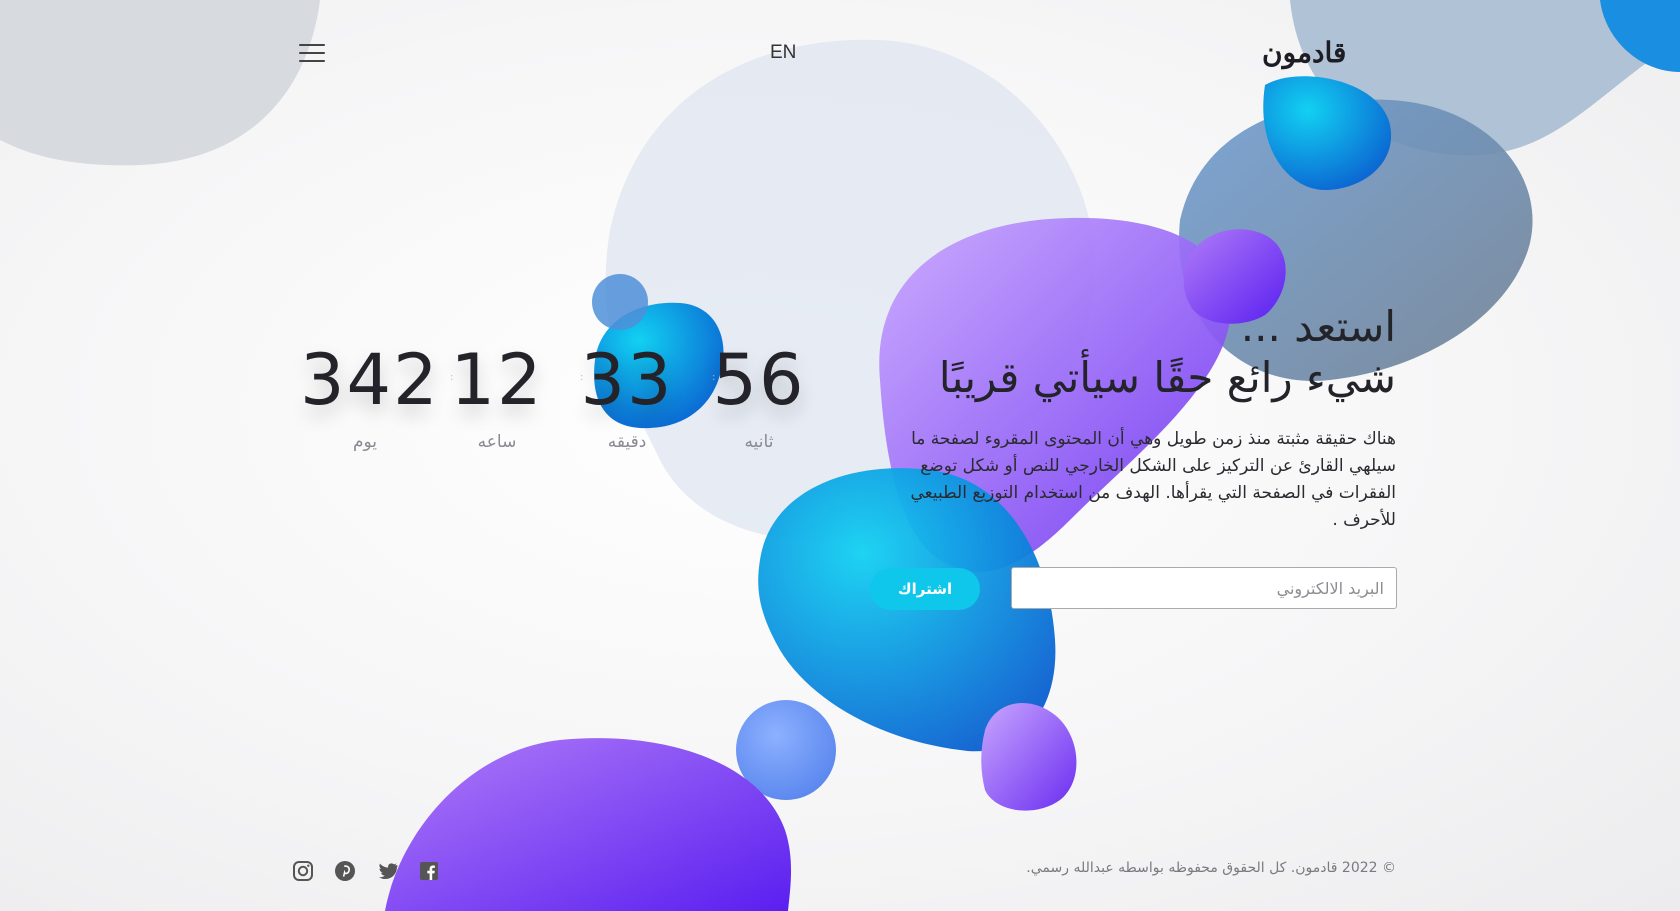 The width and height of the screenshot is (1680, 911). I want to click on blob-lilac-bottom, so click(1029, 757).